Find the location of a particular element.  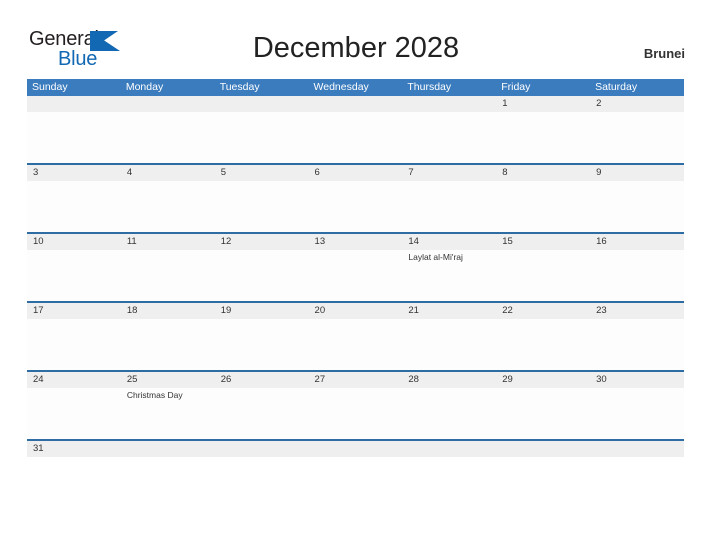

day-number-10: 10 is located at coordinates (74, 242).